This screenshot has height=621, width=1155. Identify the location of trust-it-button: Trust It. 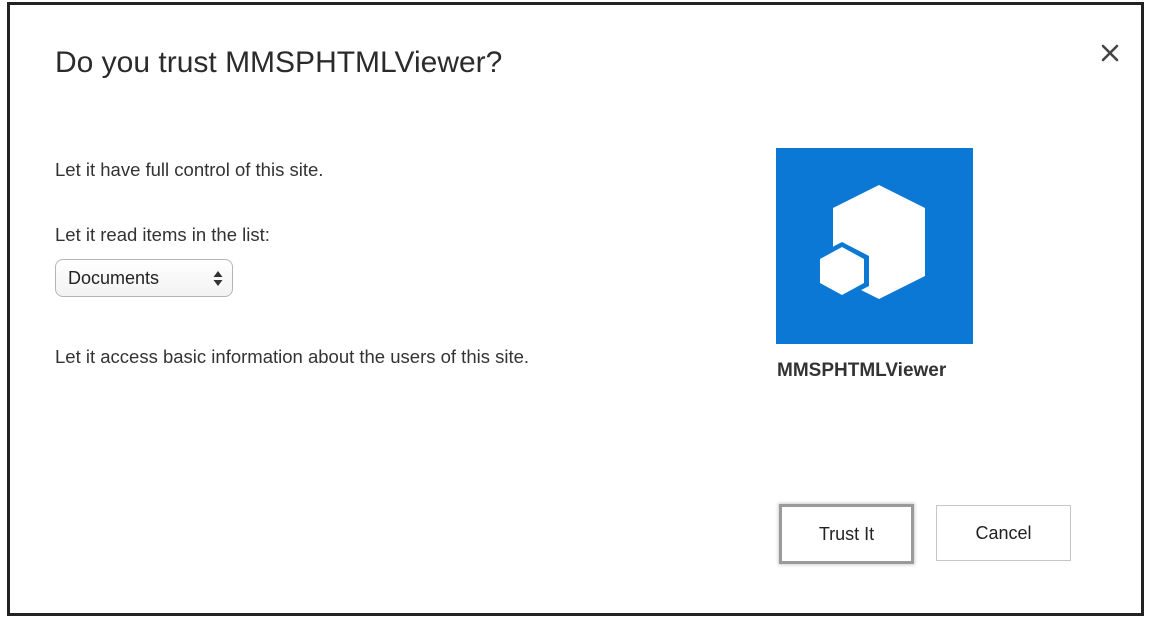
(846, 534).